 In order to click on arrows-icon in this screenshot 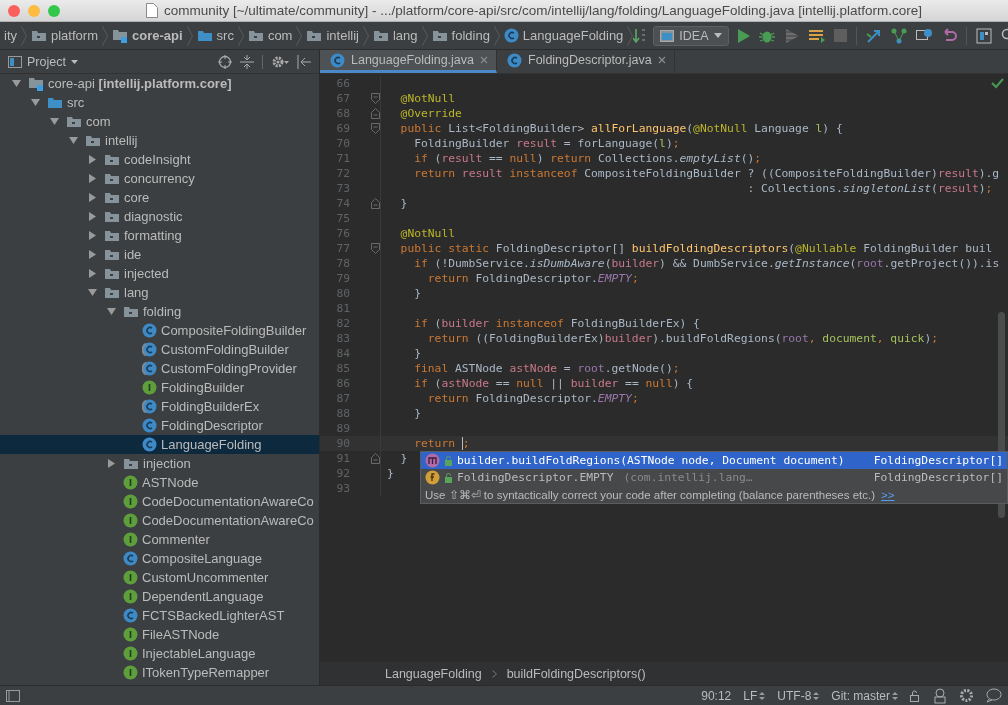, I will do `click(873, 35)`.